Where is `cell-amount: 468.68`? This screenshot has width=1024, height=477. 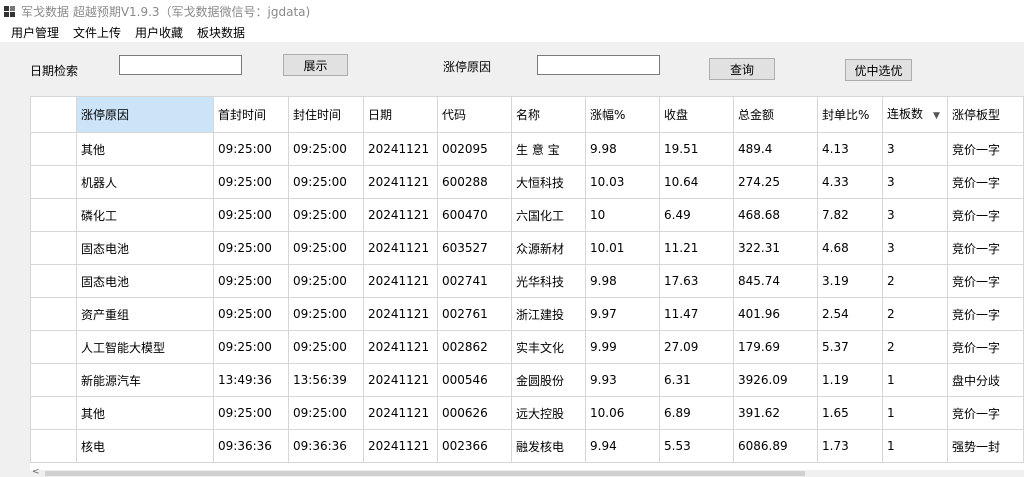 cell-amount: 468.68 is located at coordinates (775, 215).